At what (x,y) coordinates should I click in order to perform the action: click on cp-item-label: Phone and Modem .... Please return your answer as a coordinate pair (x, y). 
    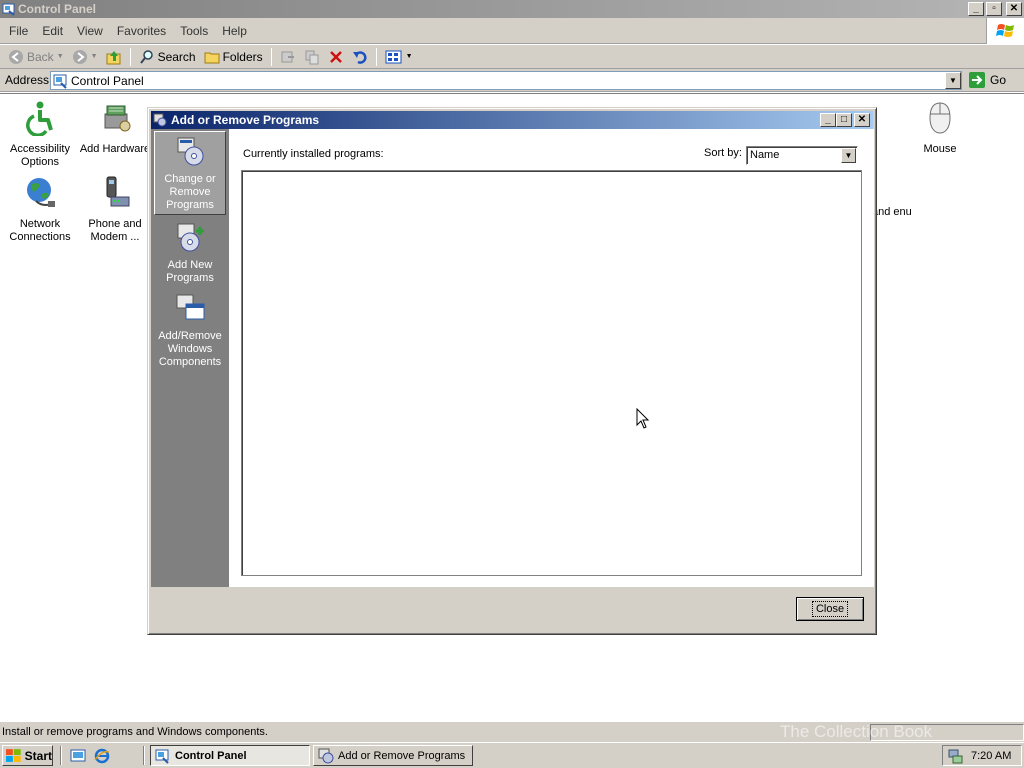
    Looking at the image, I should click on (115, 230).